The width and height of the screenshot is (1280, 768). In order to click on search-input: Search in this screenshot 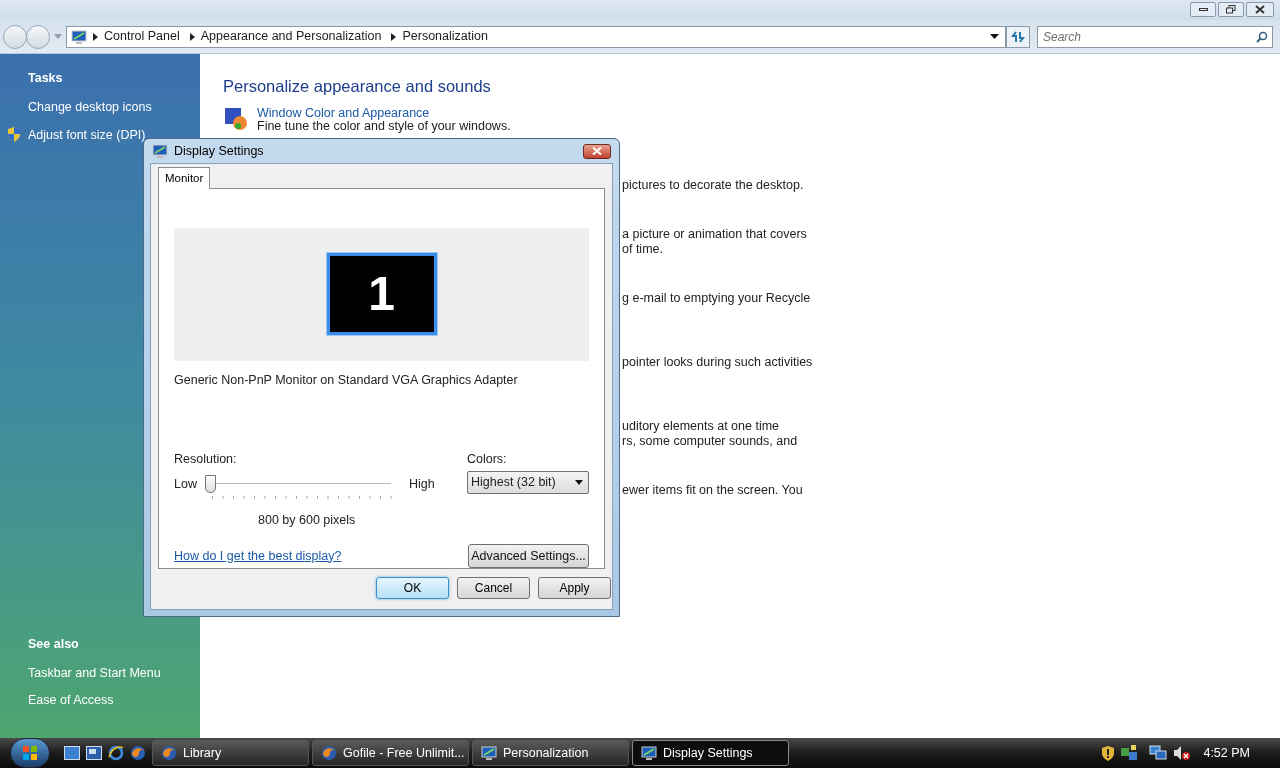, I will do `click(1149, 36)`.